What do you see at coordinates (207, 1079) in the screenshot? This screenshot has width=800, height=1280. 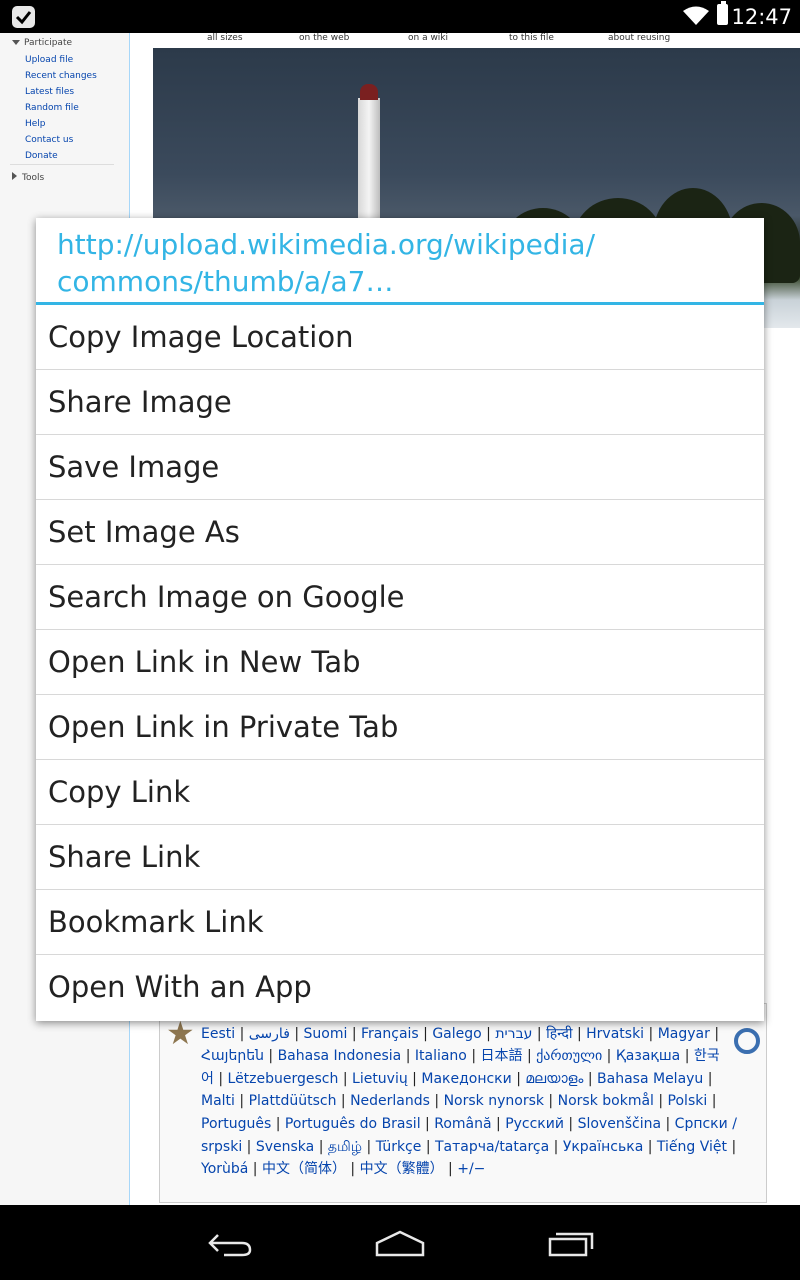 I see `language-link: 어` at bounding box center [207, 1079].